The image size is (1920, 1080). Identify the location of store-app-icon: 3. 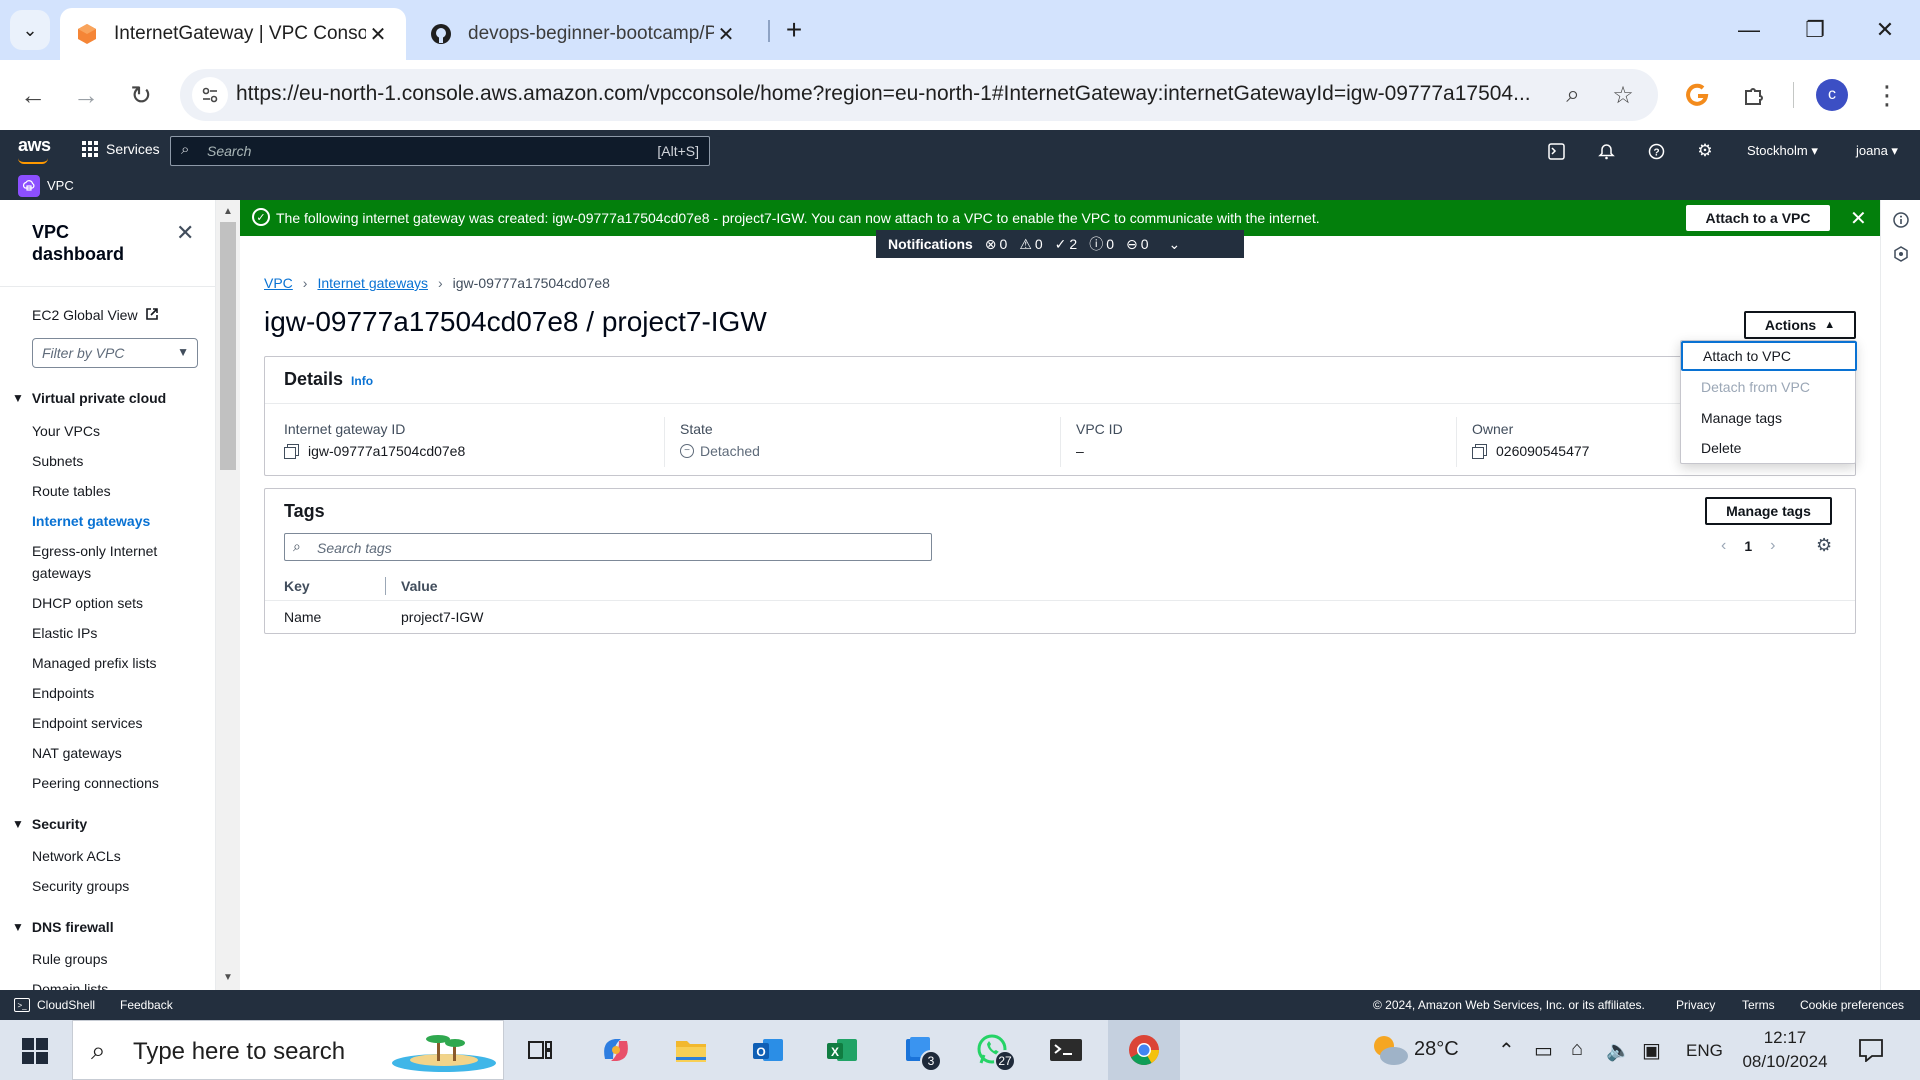
(918, 1050).